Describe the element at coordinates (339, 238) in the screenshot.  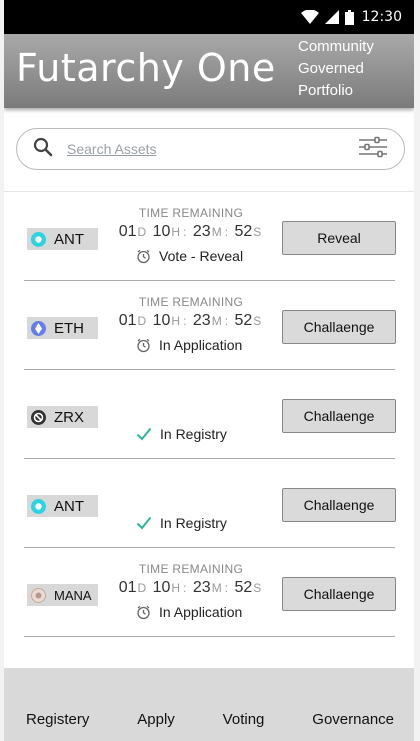
I see `reveal-button: Reveal` at that location.